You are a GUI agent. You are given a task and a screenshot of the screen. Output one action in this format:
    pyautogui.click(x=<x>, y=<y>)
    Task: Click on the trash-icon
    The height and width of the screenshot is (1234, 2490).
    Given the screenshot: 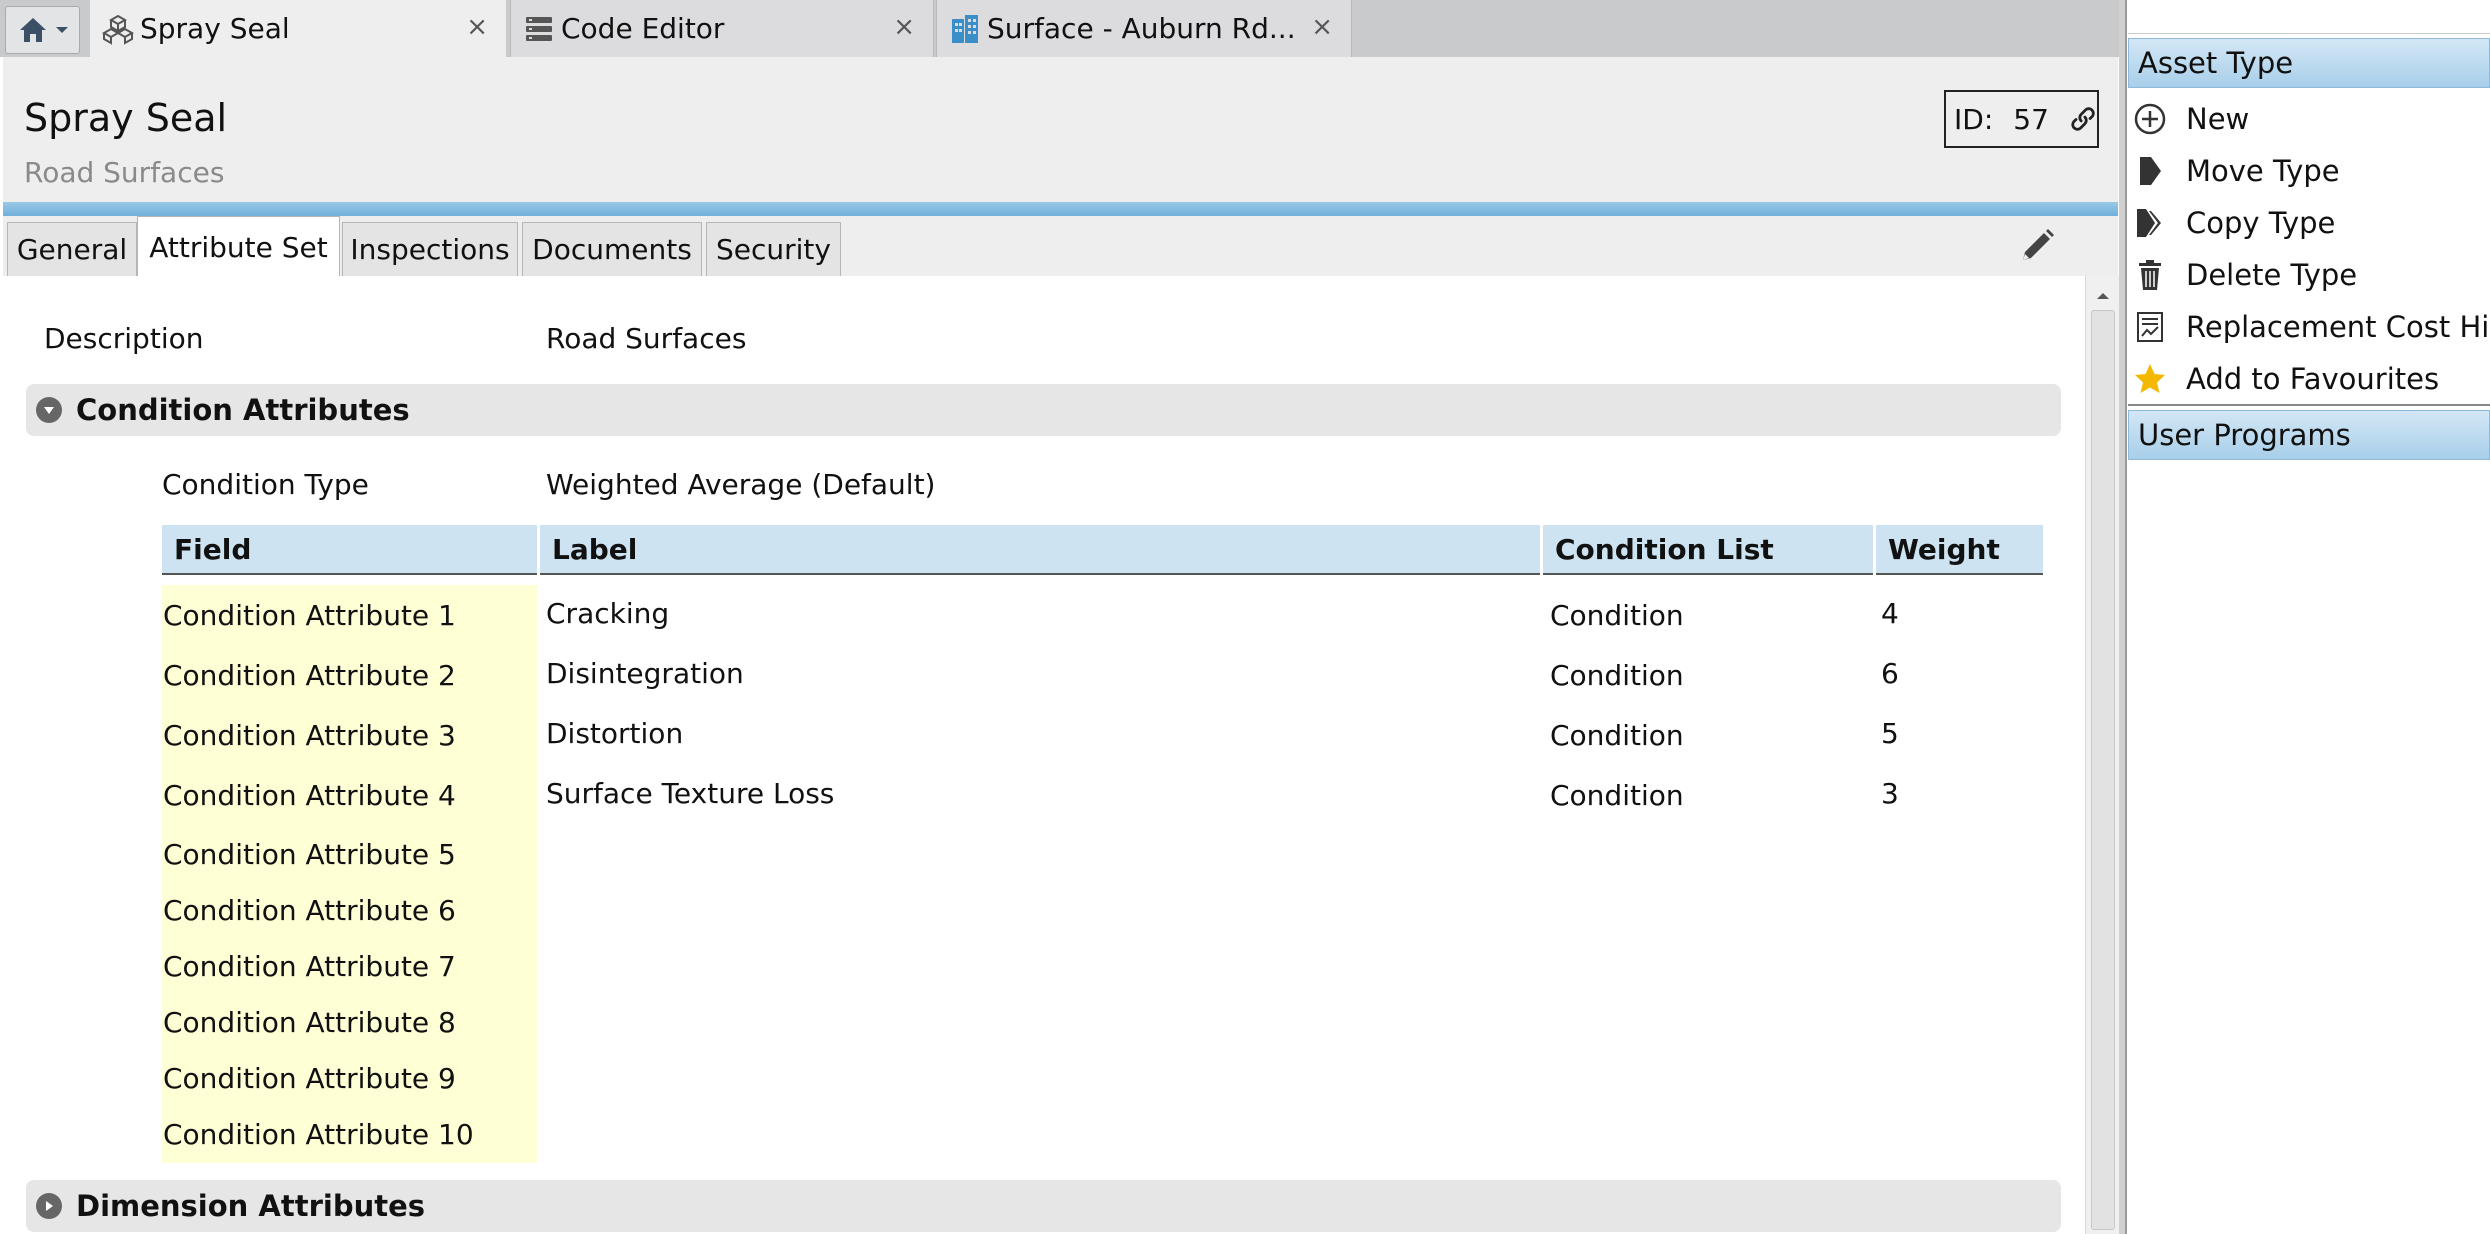 What is the action you would take?
    pyautogui.click(x=2150, y=275)
    